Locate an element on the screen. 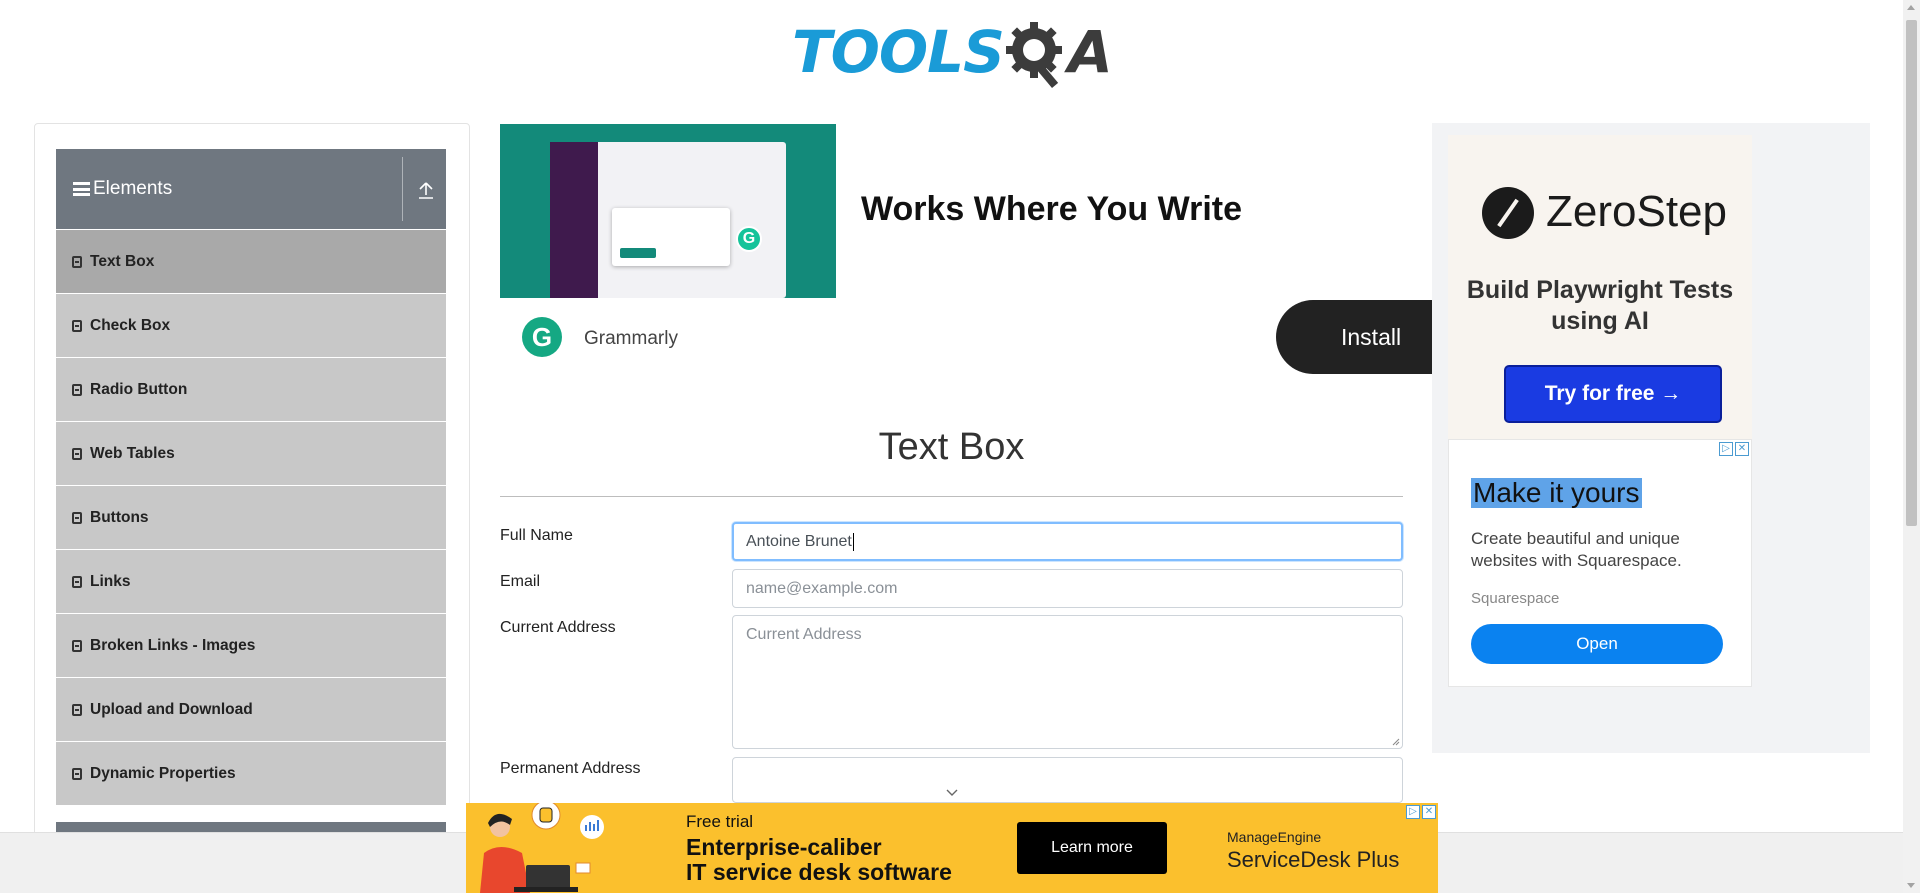 The image size is (1920, 893). sidebar-item-web-tables: Web Tables is located at coordinates (251, 453).